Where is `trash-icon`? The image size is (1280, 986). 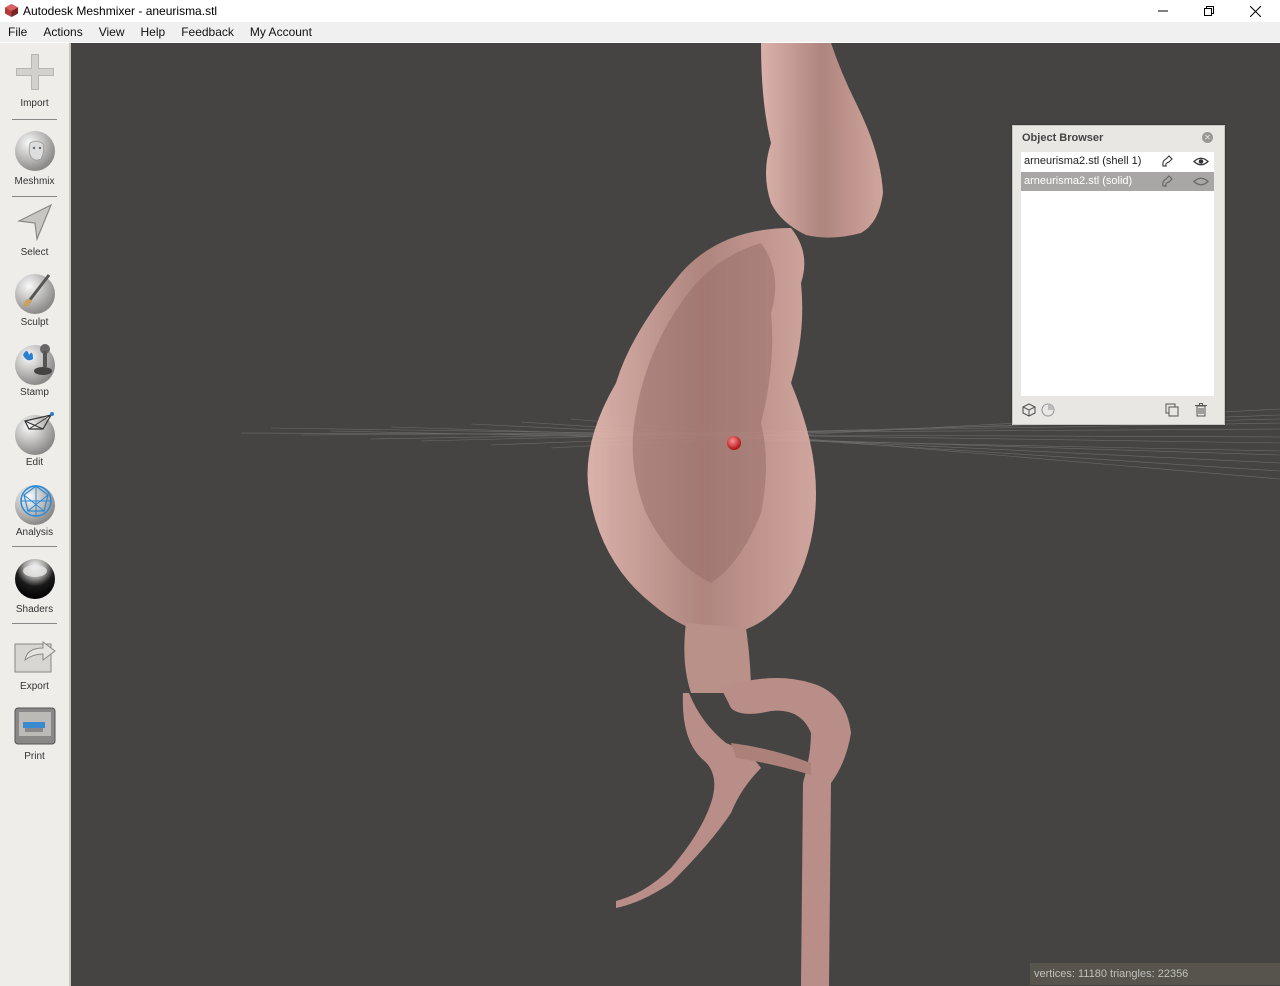 trash-icon is located at coordinates (1201, 410).